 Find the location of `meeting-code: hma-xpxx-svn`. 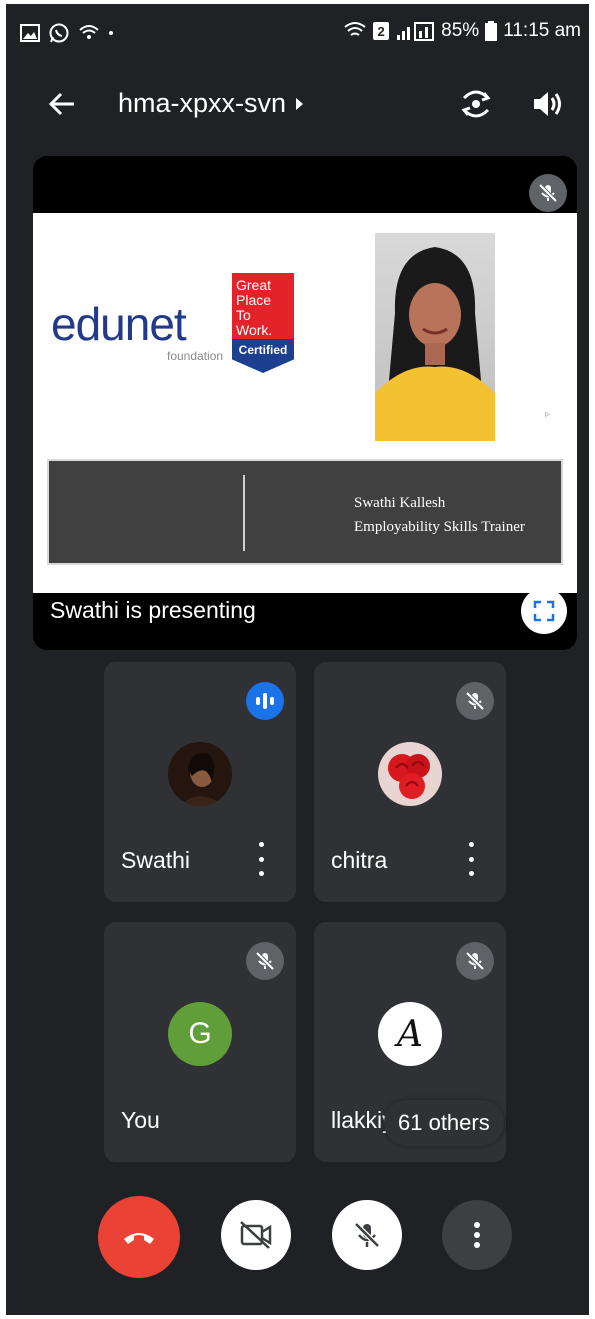

meeting-code: hma-xpxx-svn is located at coordinates (202, 103).